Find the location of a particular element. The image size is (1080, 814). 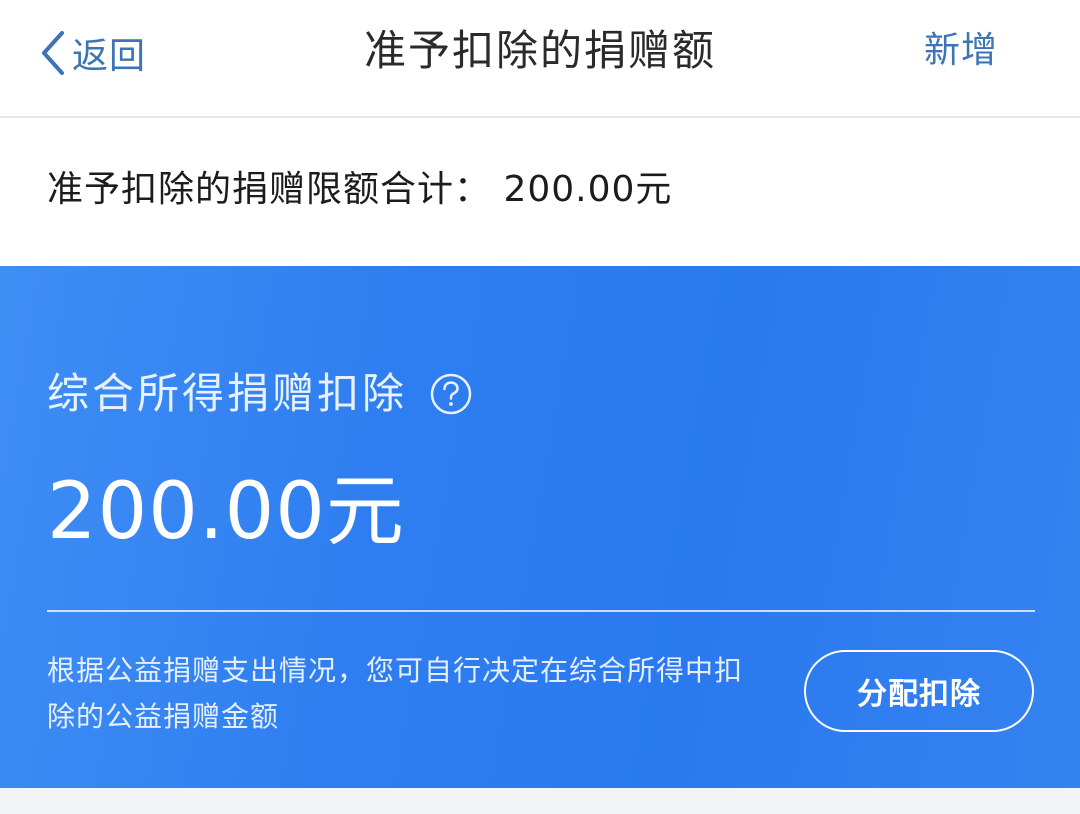

question-circle-icon is located at coordinates (451, 394).